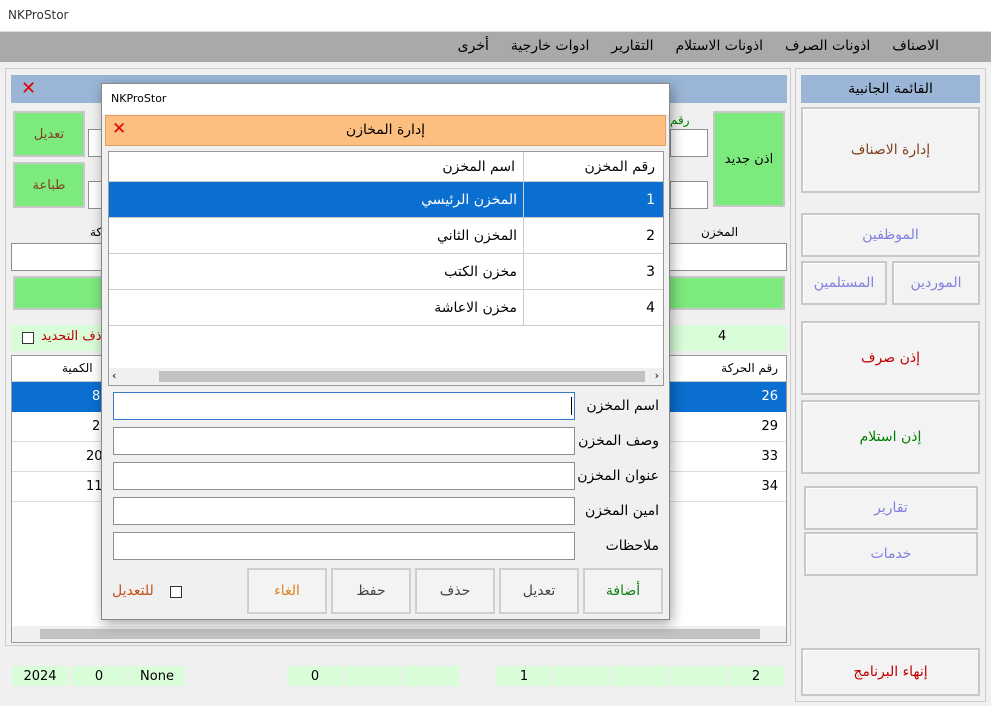 The width and height of the screenshot is (991, 706). I want to click on services-button: خدمات, so click(891, 554).